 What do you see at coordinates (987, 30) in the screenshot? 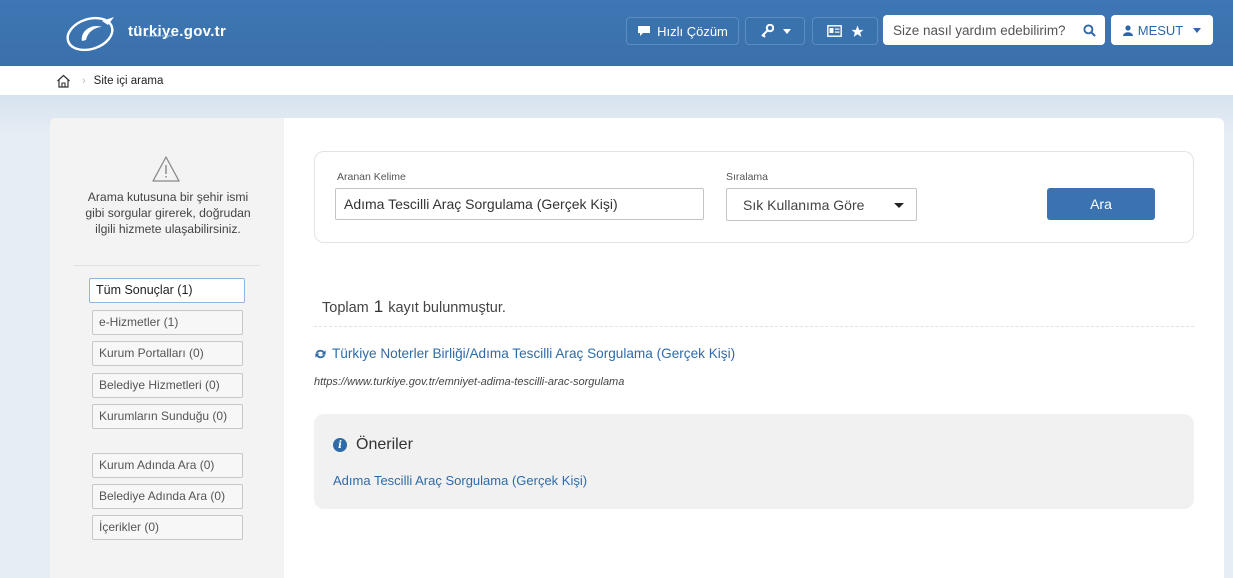
I see `header-search-input` at bounding box center [987, 30].